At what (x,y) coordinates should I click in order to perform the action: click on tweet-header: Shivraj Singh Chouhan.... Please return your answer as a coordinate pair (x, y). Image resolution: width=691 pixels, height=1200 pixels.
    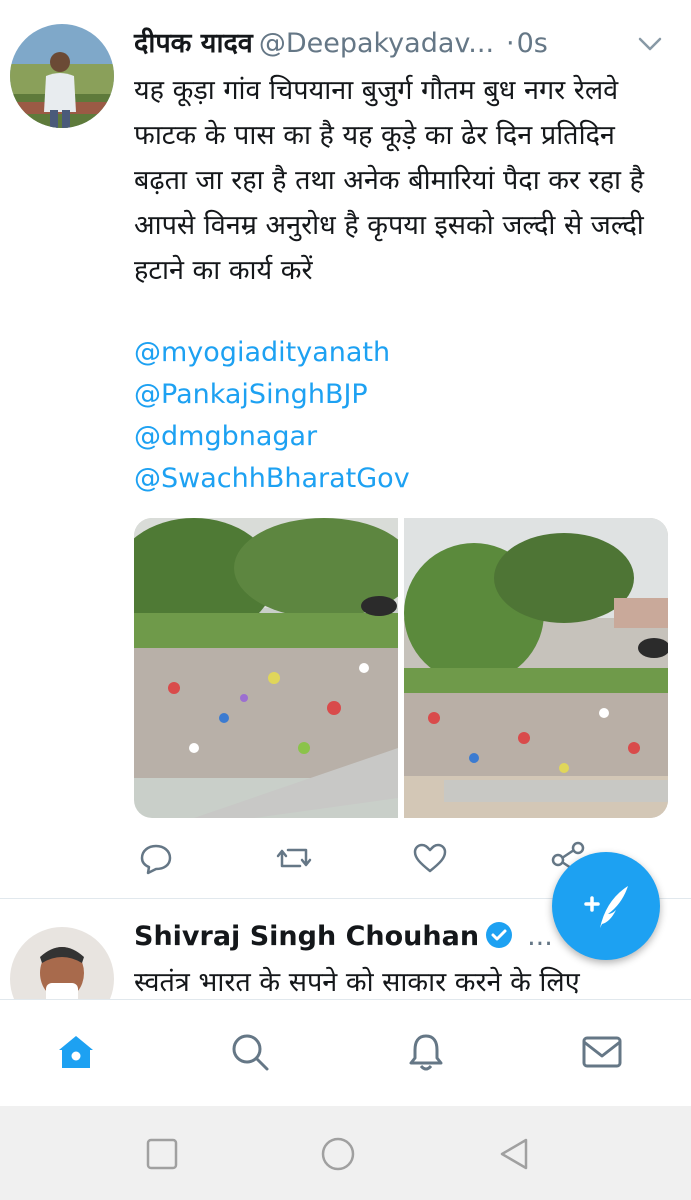
    Looking at the image, I should click on (343, 939).